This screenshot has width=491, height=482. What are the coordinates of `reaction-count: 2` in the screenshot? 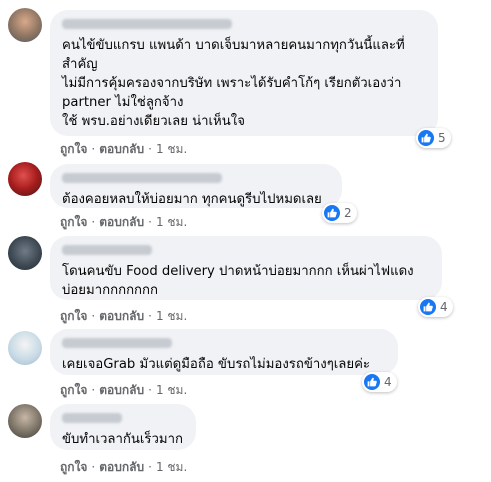 It's located at (339, 213).